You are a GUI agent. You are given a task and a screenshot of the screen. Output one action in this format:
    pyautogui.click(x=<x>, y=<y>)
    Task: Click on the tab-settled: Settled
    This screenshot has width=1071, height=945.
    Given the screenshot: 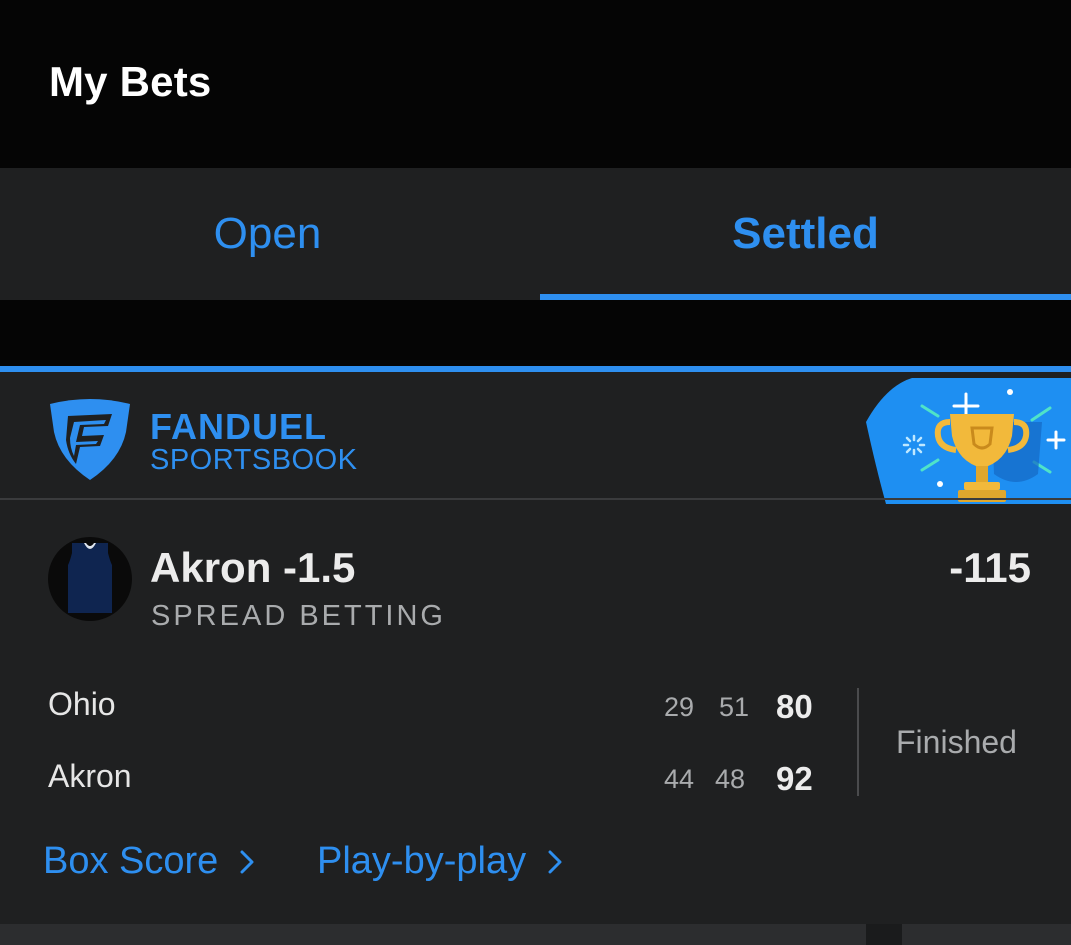 What is the action you would take?
    pyautogui.click(x=805, y=234)
    